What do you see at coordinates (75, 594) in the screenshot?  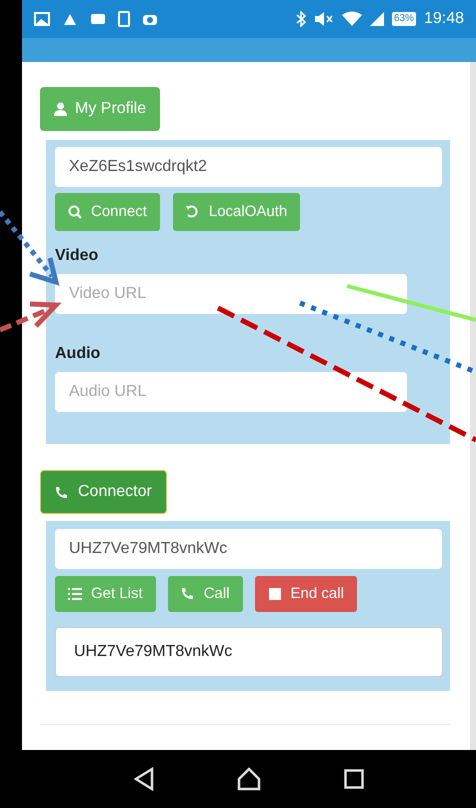 I see `list-icon` at bounding box center [75, 594].